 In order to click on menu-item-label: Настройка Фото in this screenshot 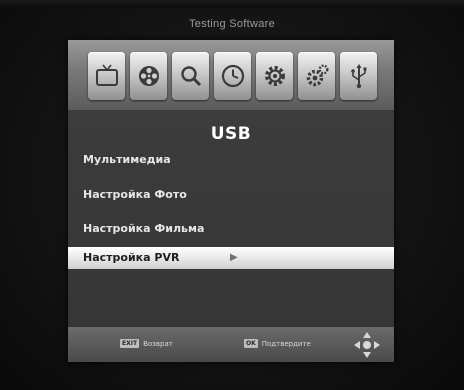, I will do `click(135, 194)`.